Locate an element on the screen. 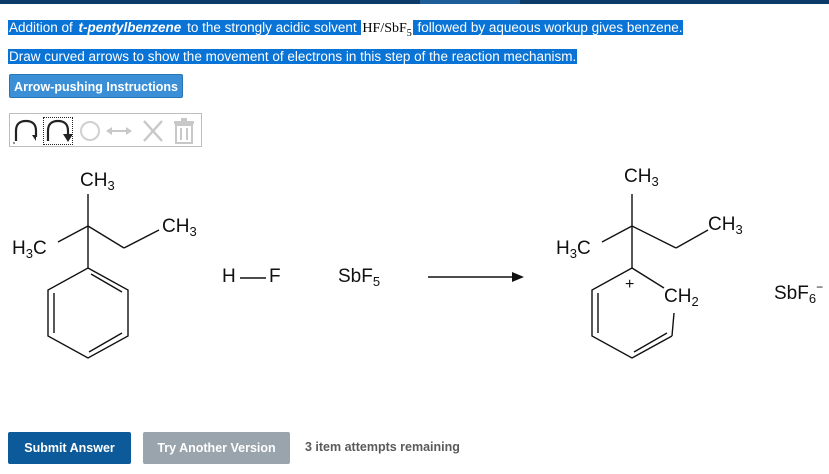  acid-sbf-sub: 5 is located at coordinates (409, 33).